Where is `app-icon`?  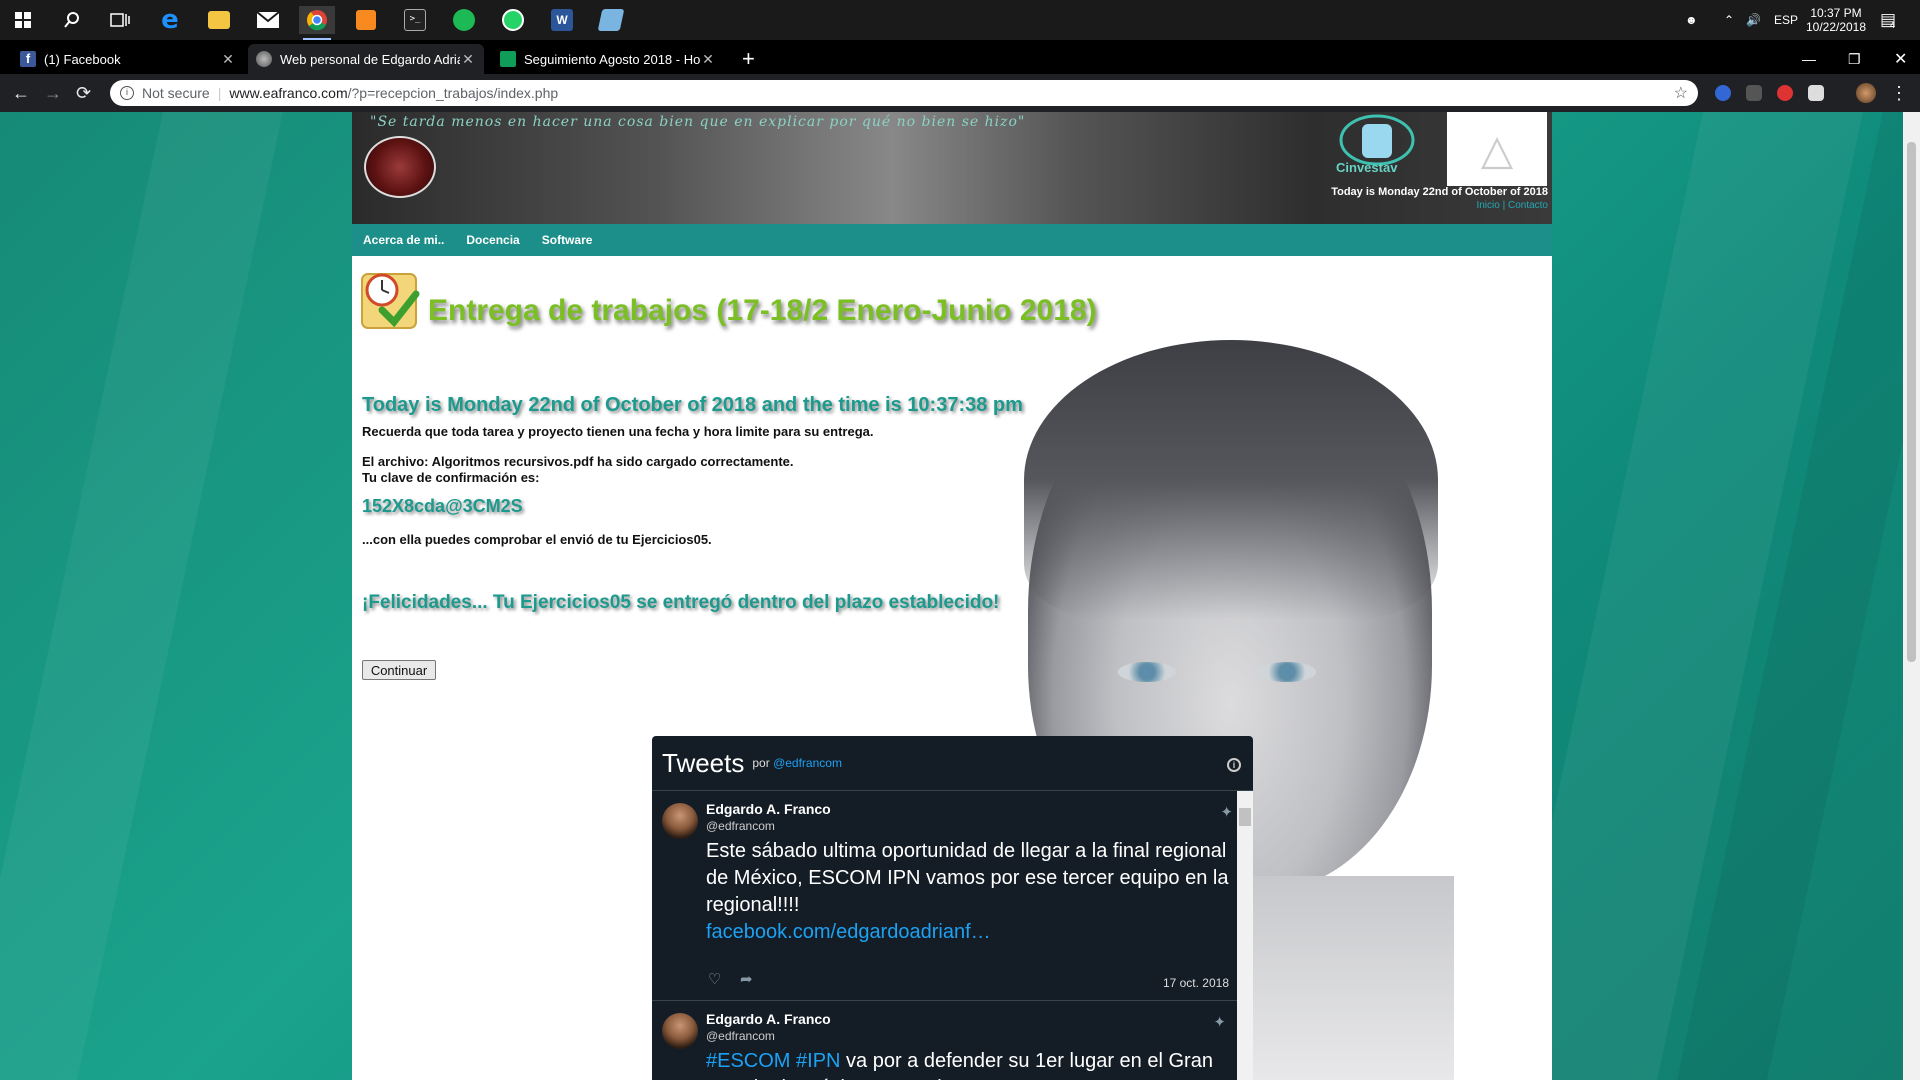
app-icon is located at coordinates (611, 20).